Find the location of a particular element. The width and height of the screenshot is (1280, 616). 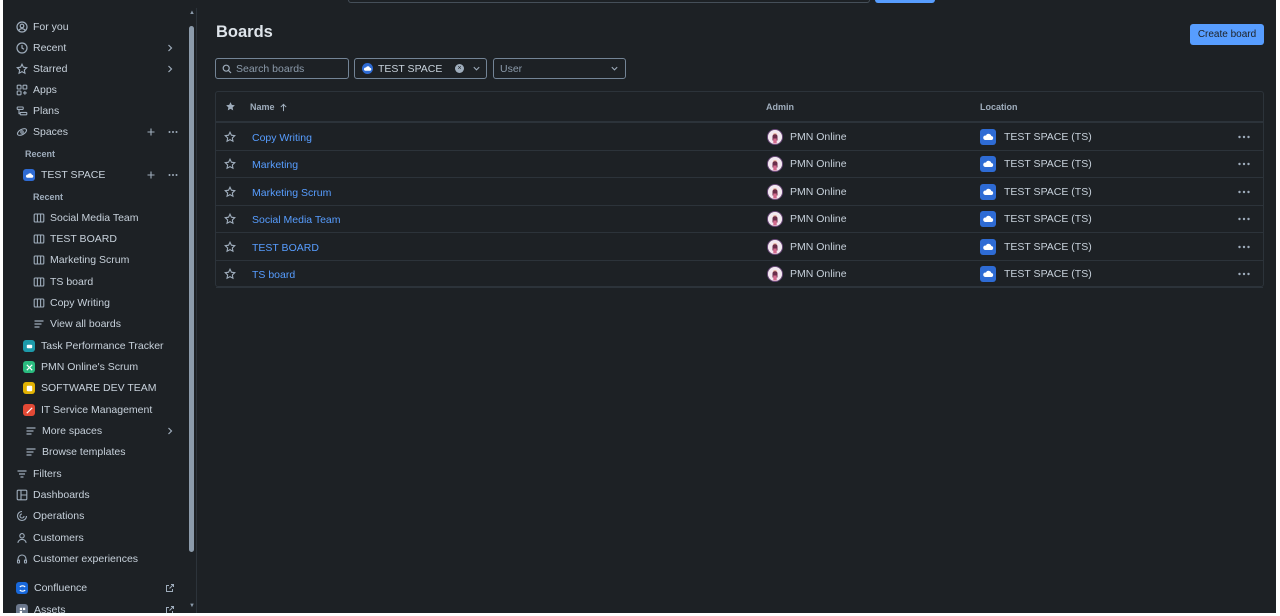

board-name-link: TS board is located at coordinates (273, 275).